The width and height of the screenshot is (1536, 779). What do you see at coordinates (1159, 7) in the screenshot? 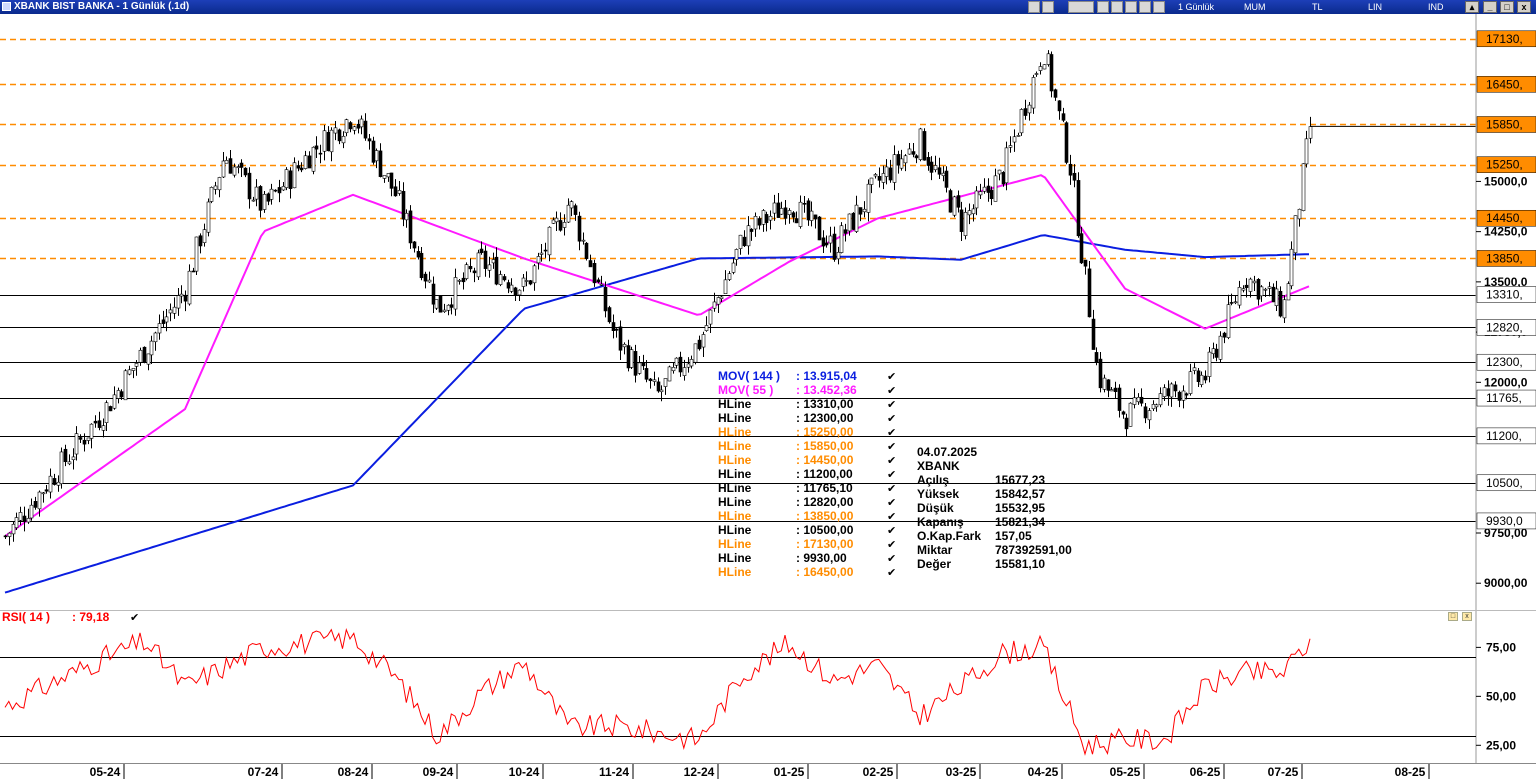
I see `arrow-down-icon` at bounding box center [1159, 7].